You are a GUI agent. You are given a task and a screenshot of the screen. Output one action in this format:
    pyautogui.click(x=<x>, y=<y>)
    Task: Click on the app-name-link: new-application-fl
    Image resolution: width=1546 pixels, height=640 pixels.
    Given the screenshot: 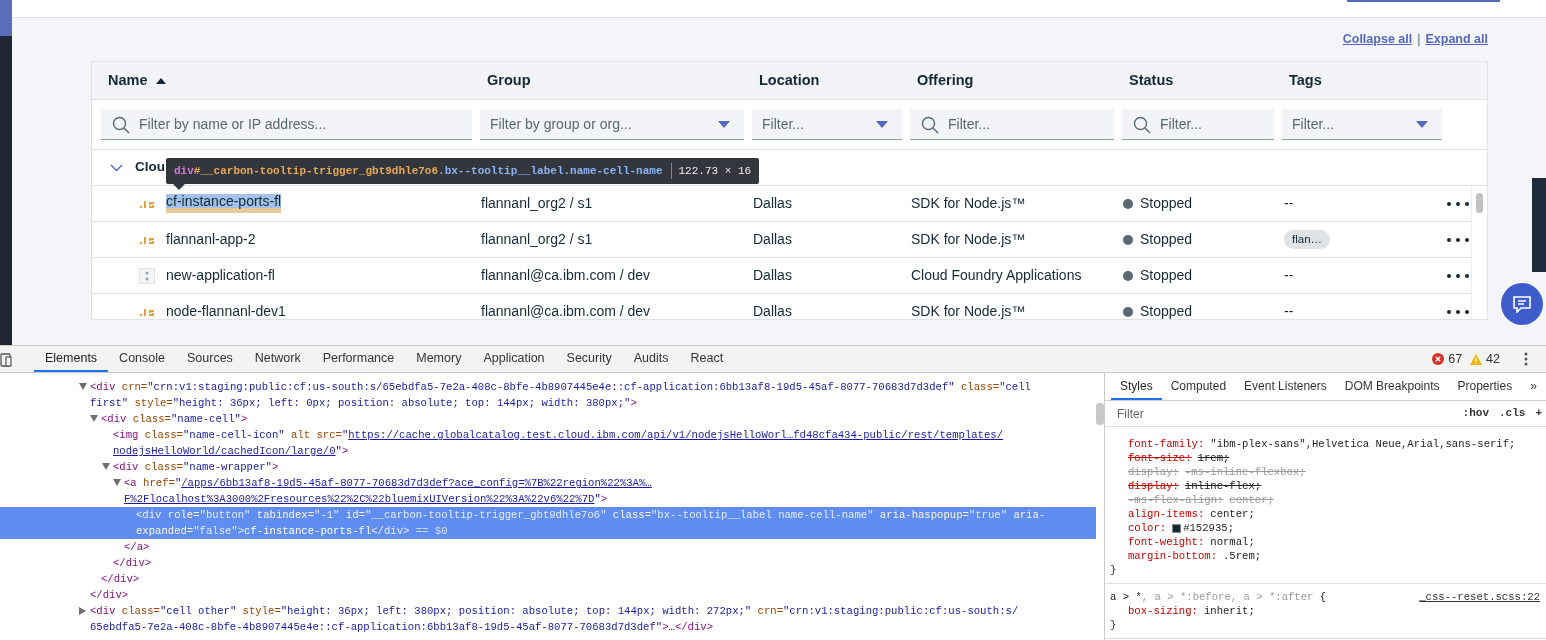 What is the action you would take?
    pyautogui.click(x=220, y=275)
    